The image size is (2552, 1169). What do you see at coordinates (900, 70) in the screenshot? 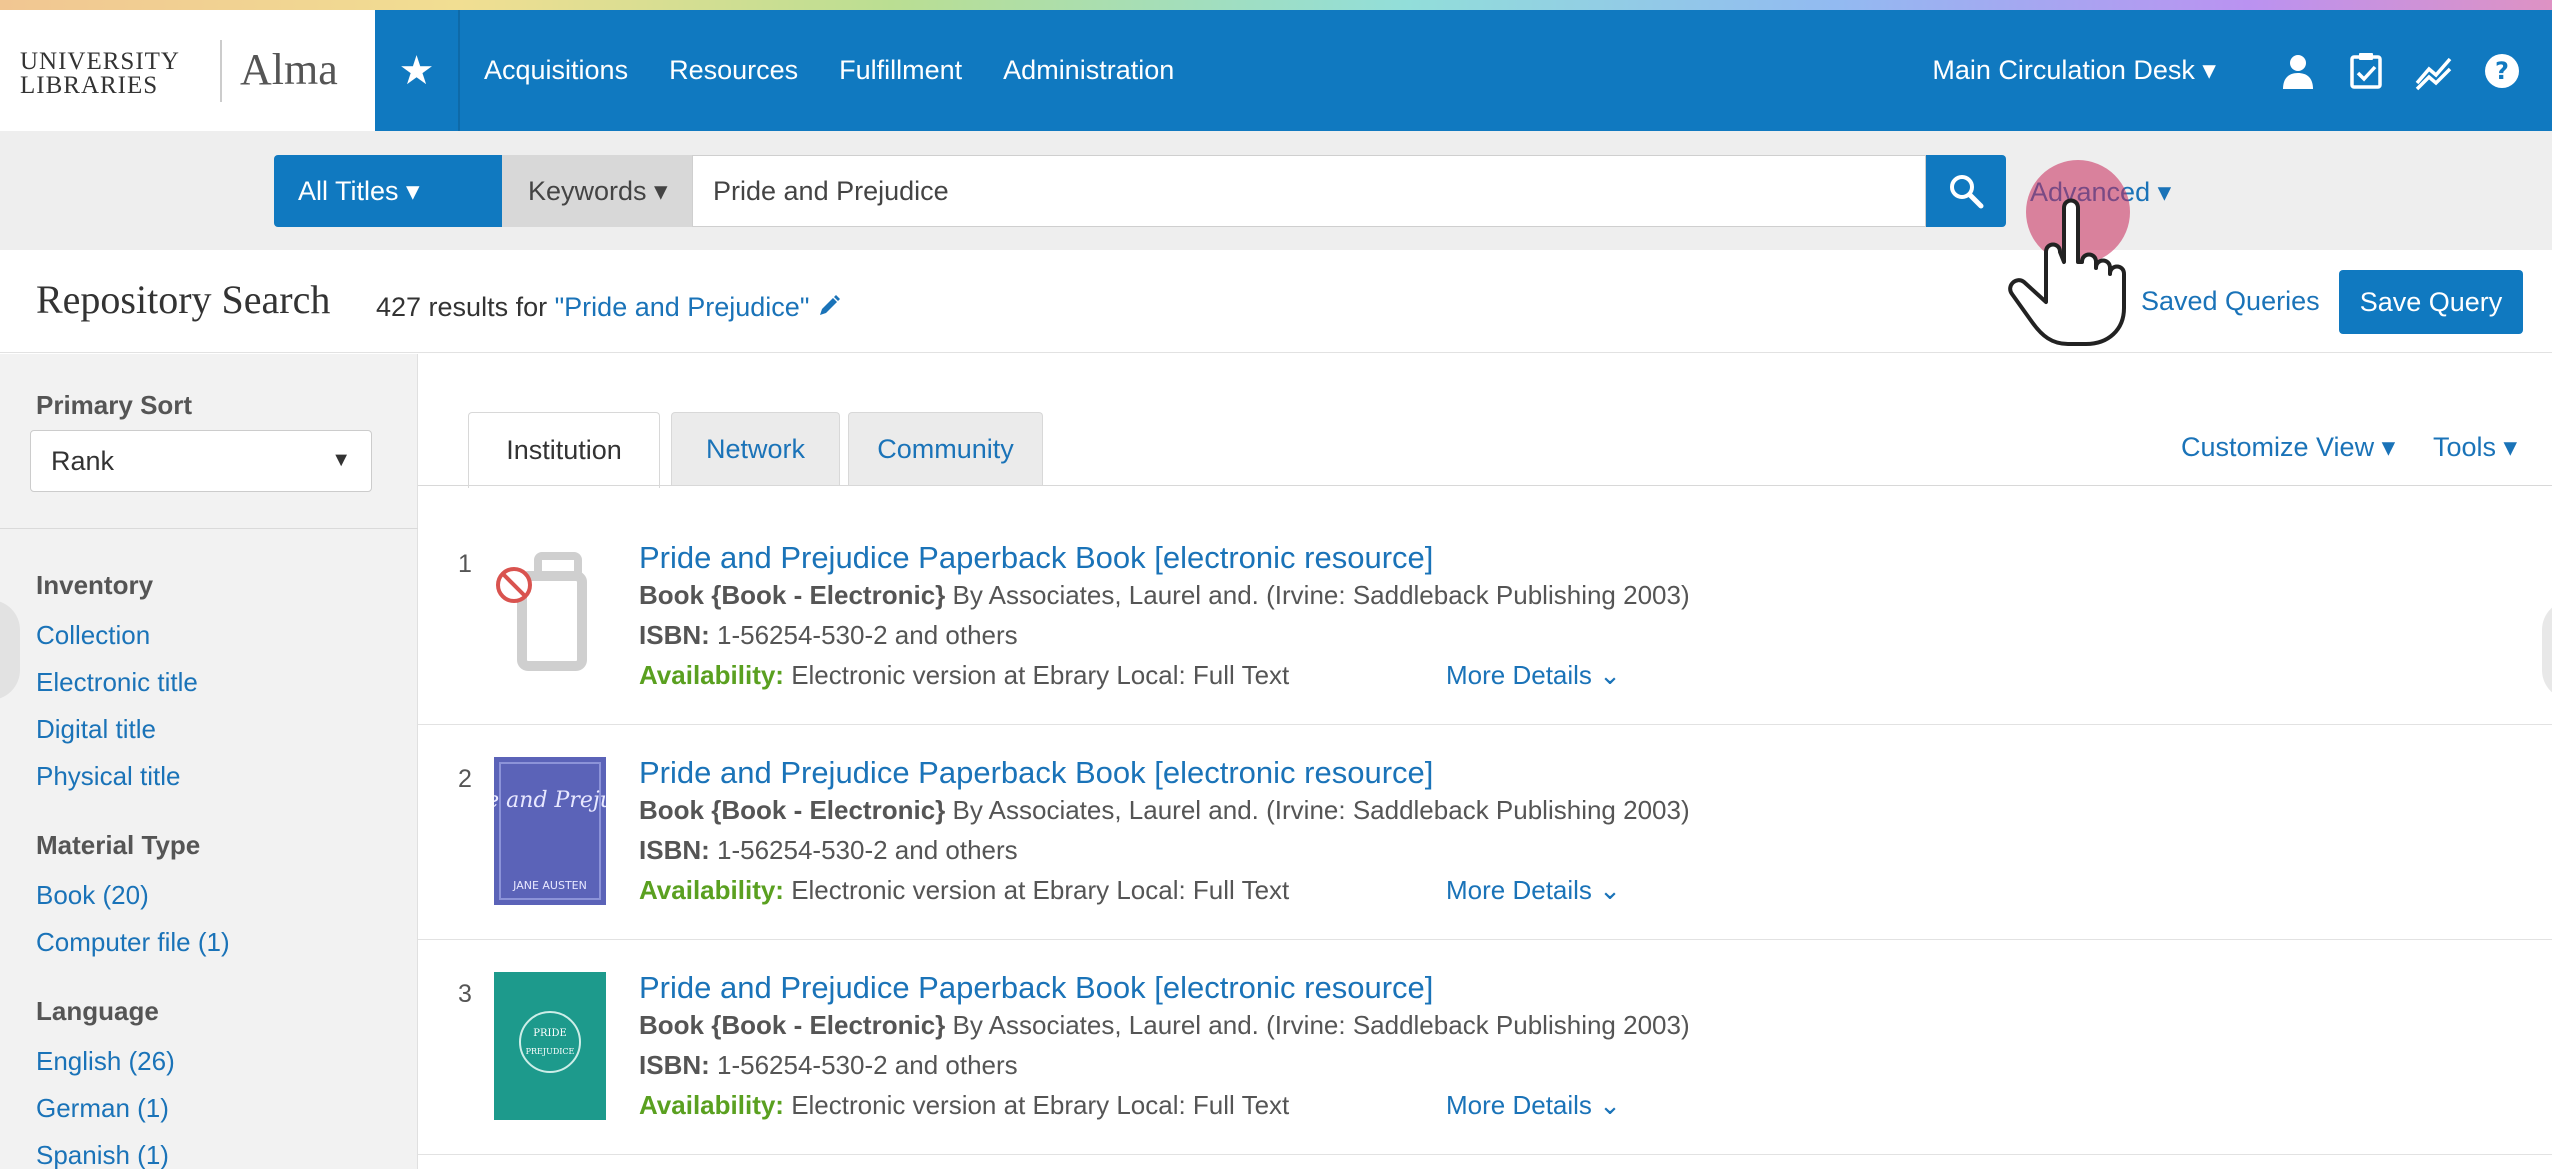
I see `menu-fulfillment: Fulfillment` at bounding box center [900, 70].